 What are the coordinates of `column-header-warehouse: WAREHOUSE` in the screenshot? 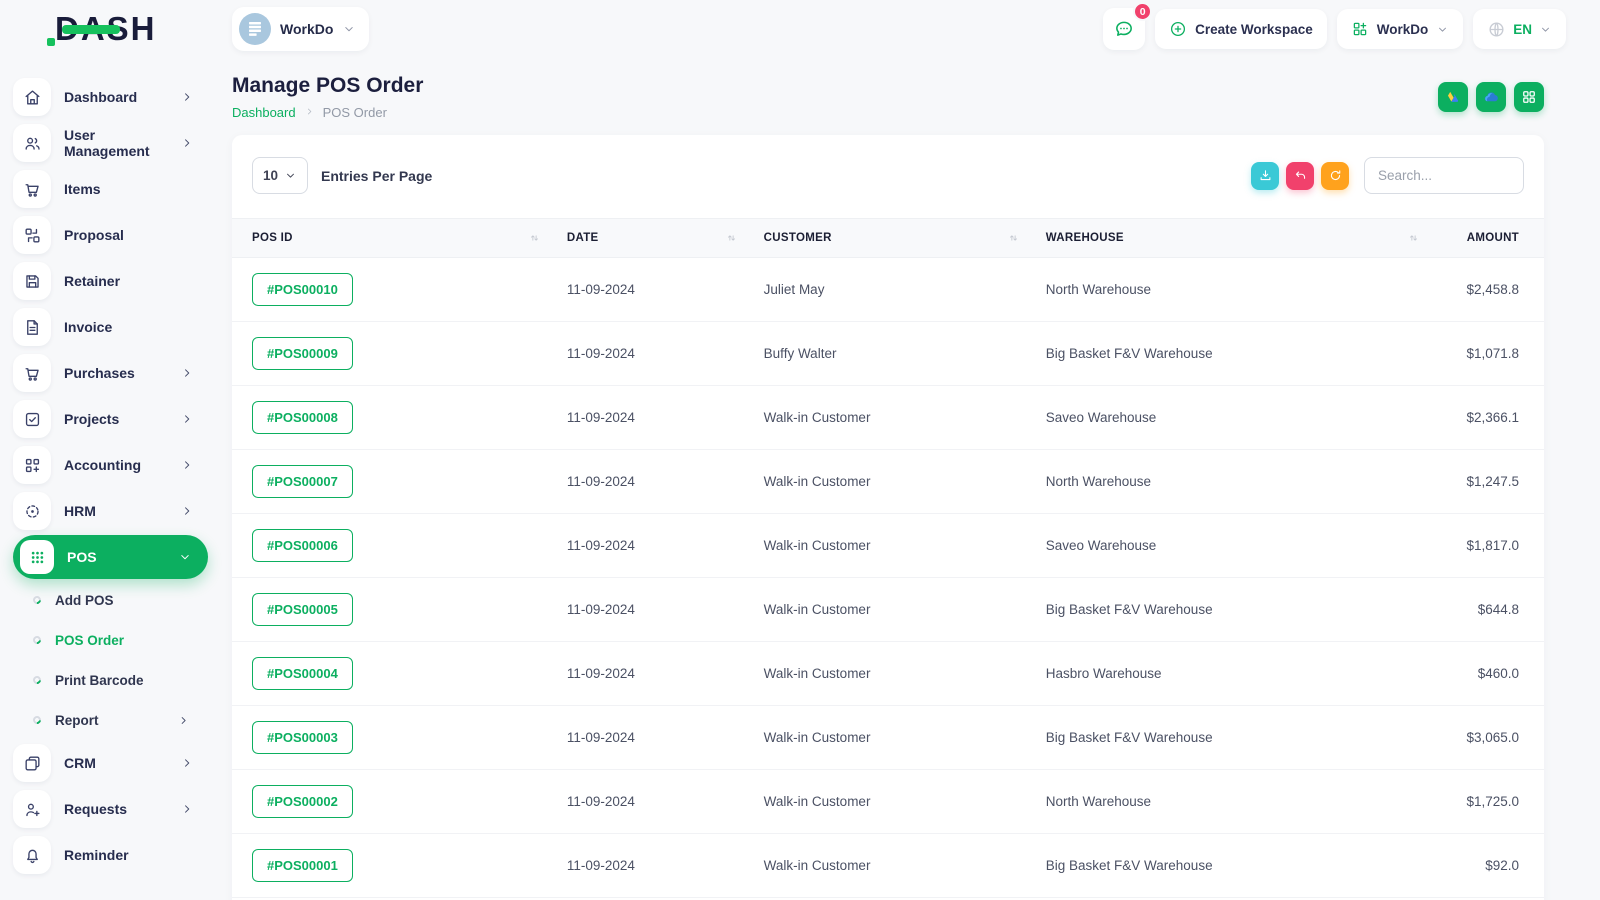 It's located at (1225, 238).